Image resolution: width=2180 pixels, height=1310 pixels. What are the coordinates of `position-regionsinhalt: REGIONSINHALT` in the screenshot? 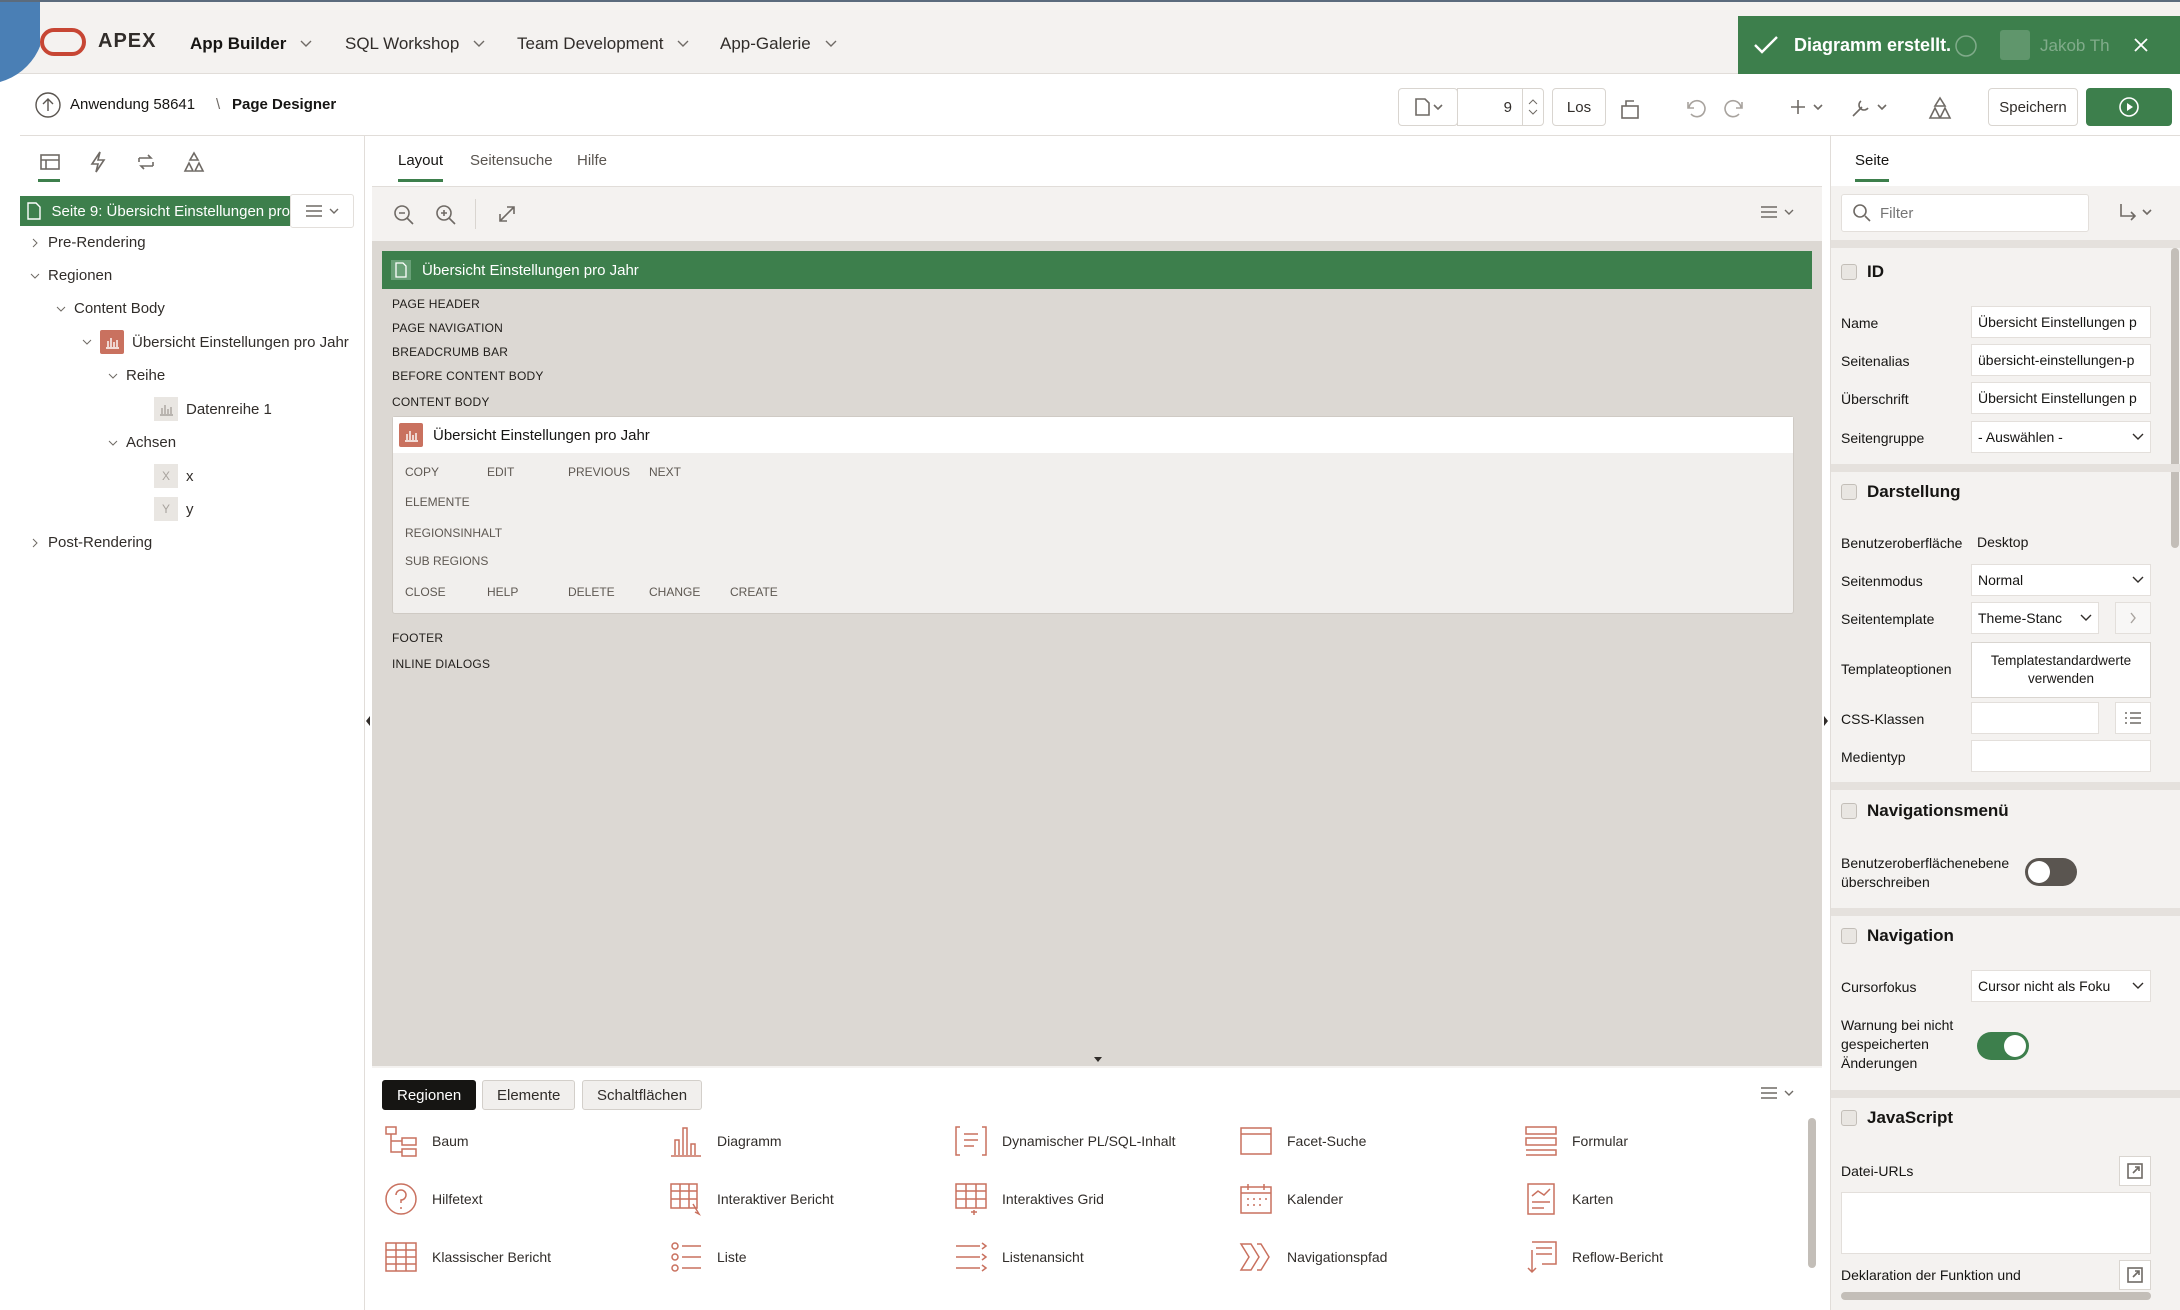 It's located at (453, 533).